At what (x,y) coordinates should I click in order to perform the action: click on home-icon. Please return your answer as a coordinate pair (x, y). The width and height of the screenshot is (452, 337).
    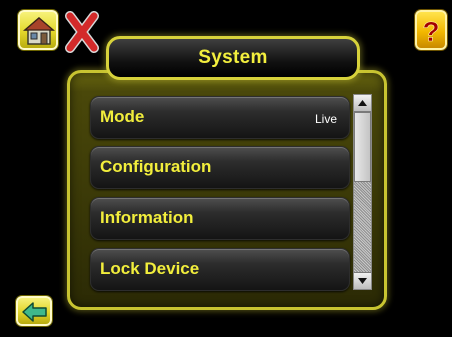
    Looking at the image, I should click on (39, 31).